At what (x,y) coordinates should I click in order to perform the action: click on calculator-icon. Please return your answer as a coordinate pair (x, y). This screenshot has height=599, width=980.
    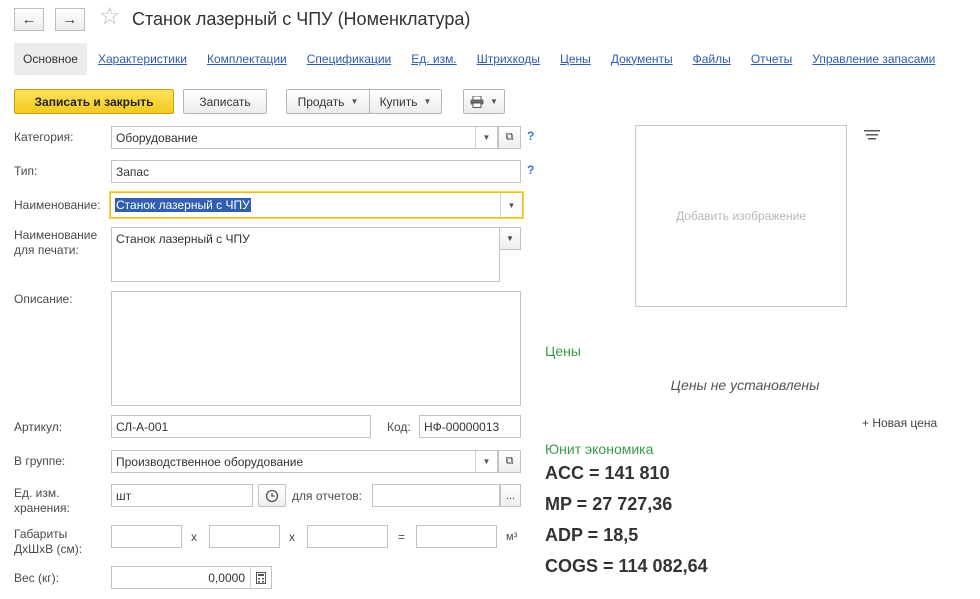
    Looking at the image, I should click on (260, 577).